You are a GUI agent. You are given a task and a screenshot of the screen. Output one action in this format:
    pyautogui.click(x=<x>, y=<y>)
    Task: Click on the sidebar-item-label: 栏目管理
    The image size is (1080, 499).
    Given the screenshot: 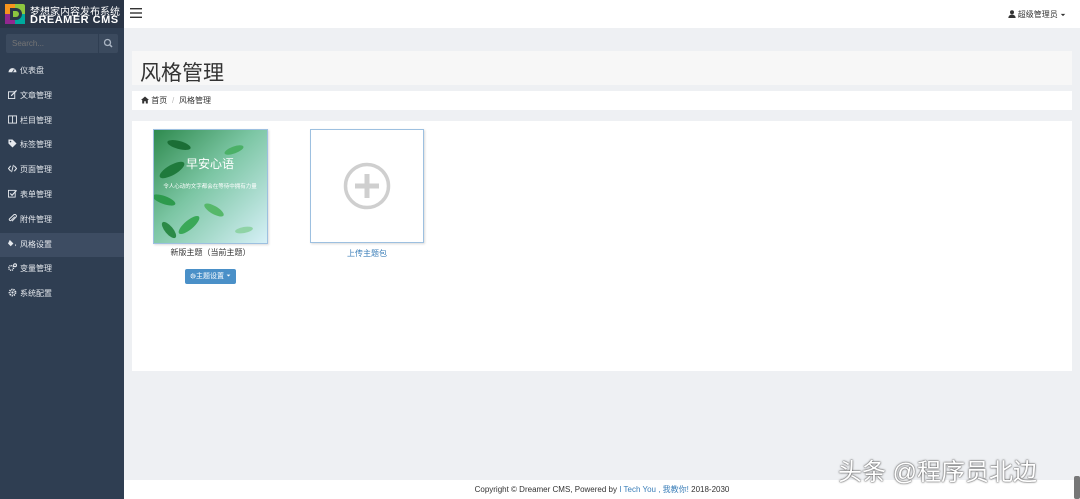 What is the action you would take?
    pyautogui.click(x=36, y=120)
    